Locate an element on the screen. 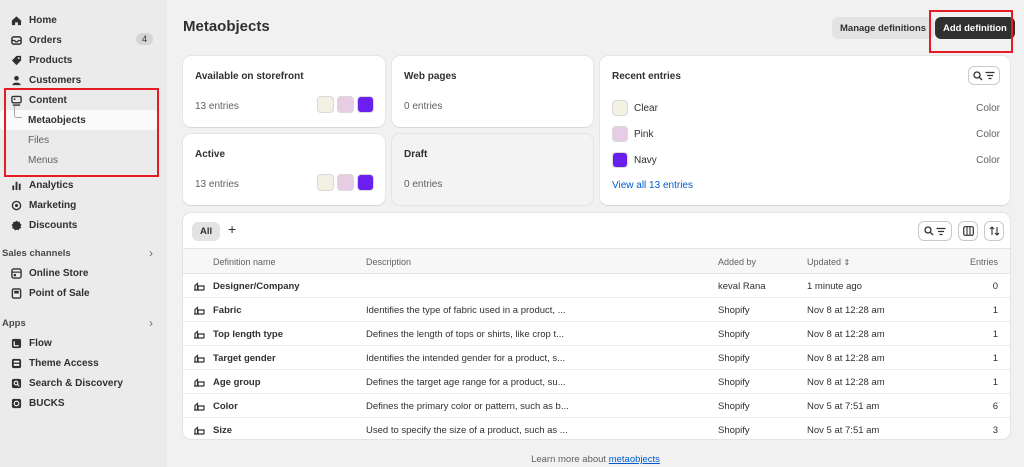 Image resolution: width=1024 pixels, height=467 pixels. column-header-name: Definition name is located at coordinates (244, 262).